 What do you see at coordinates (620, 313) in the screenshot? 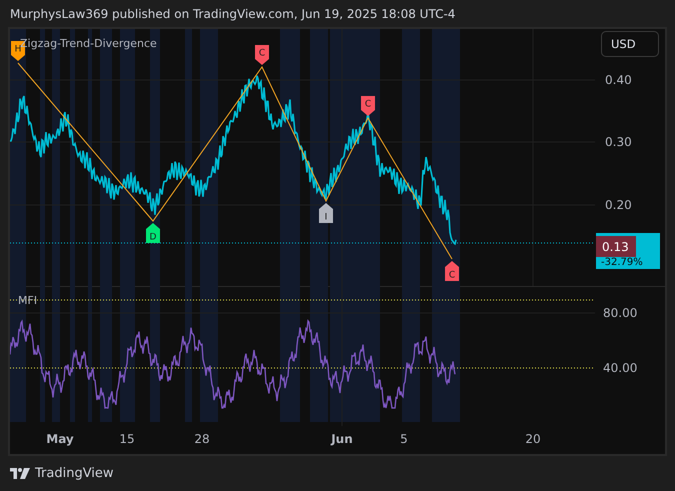
I see `mfi-tick: 80.00` at bounding box center [620, 313].